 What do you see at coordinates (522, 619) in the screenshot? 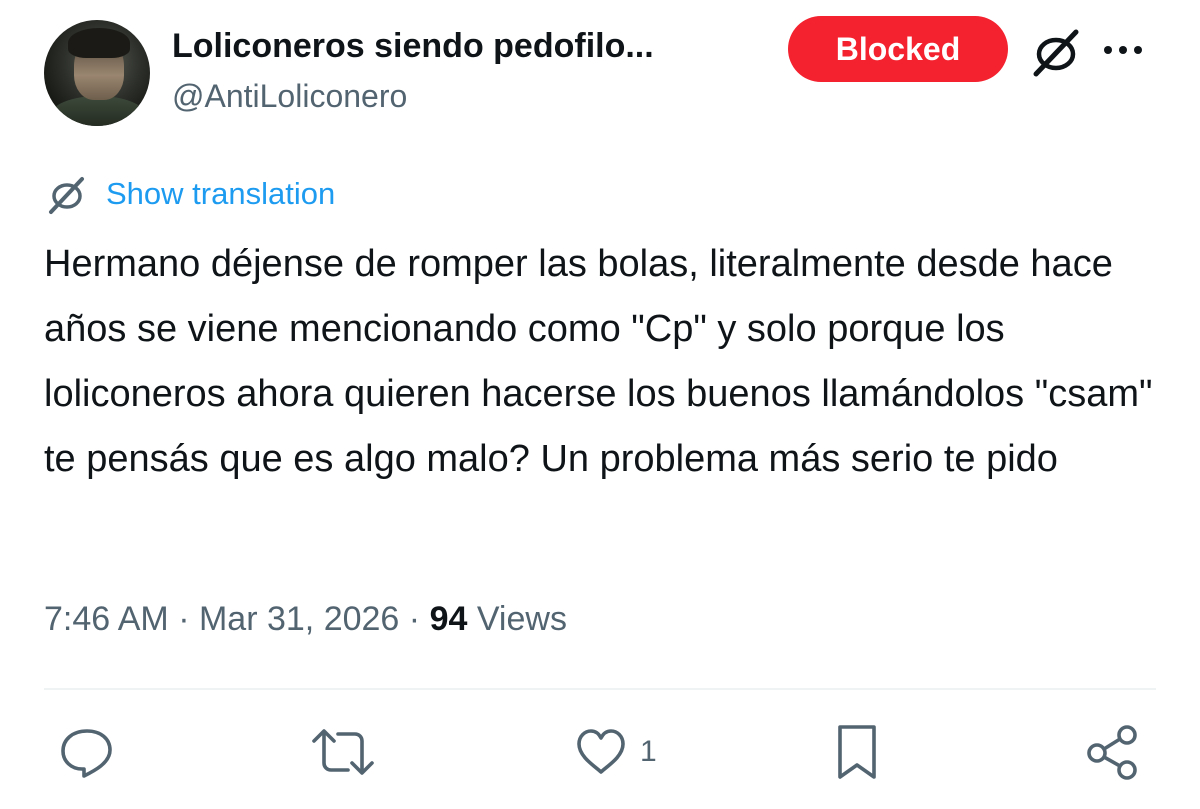
I see `views-label: Views` at bounding box center [522, 619].